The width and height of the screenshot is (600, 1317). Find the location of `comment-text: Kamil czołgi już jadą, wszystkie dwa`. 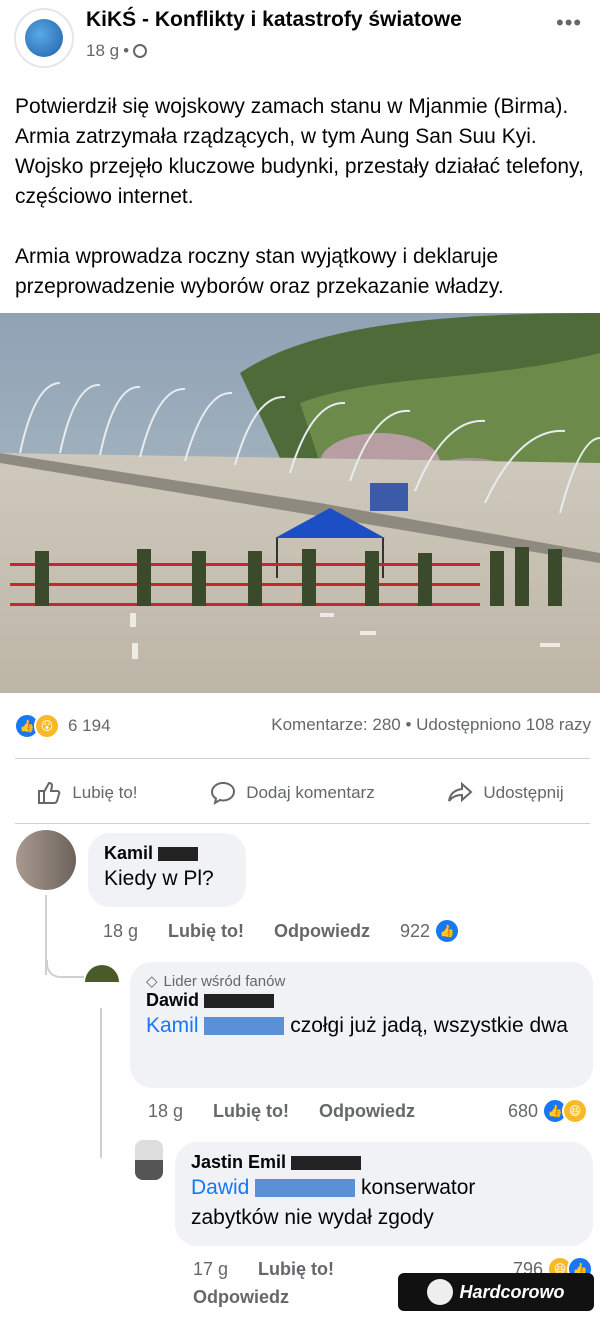

comment-text: Kamil czołgi już jadą, wszystkie dwa is located at coordinates (357, 1025).